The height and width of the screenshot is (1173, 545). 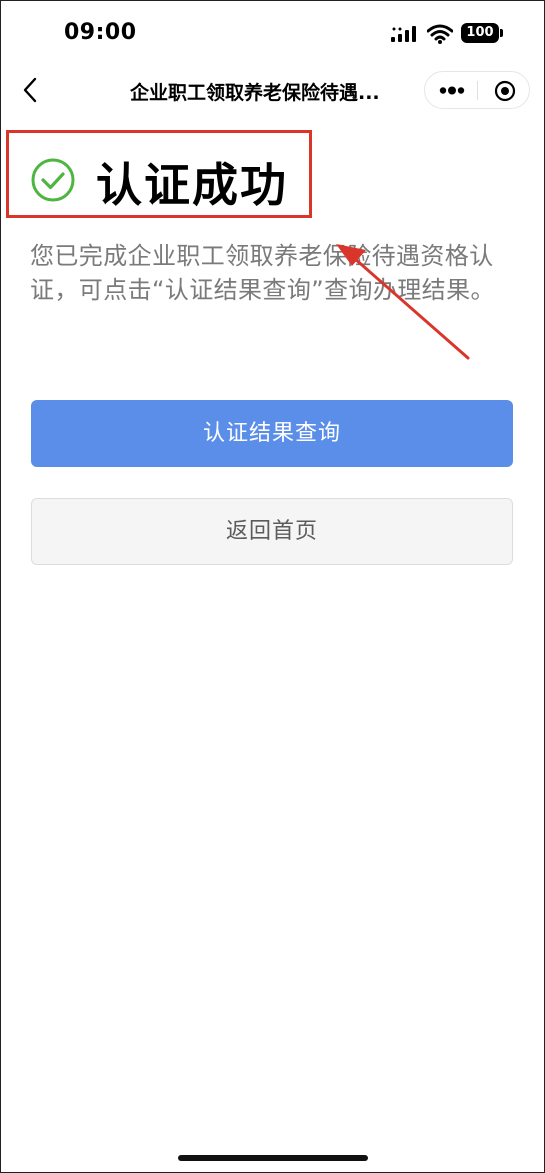 I want to click on back-icon, so click(x=30, y=90).